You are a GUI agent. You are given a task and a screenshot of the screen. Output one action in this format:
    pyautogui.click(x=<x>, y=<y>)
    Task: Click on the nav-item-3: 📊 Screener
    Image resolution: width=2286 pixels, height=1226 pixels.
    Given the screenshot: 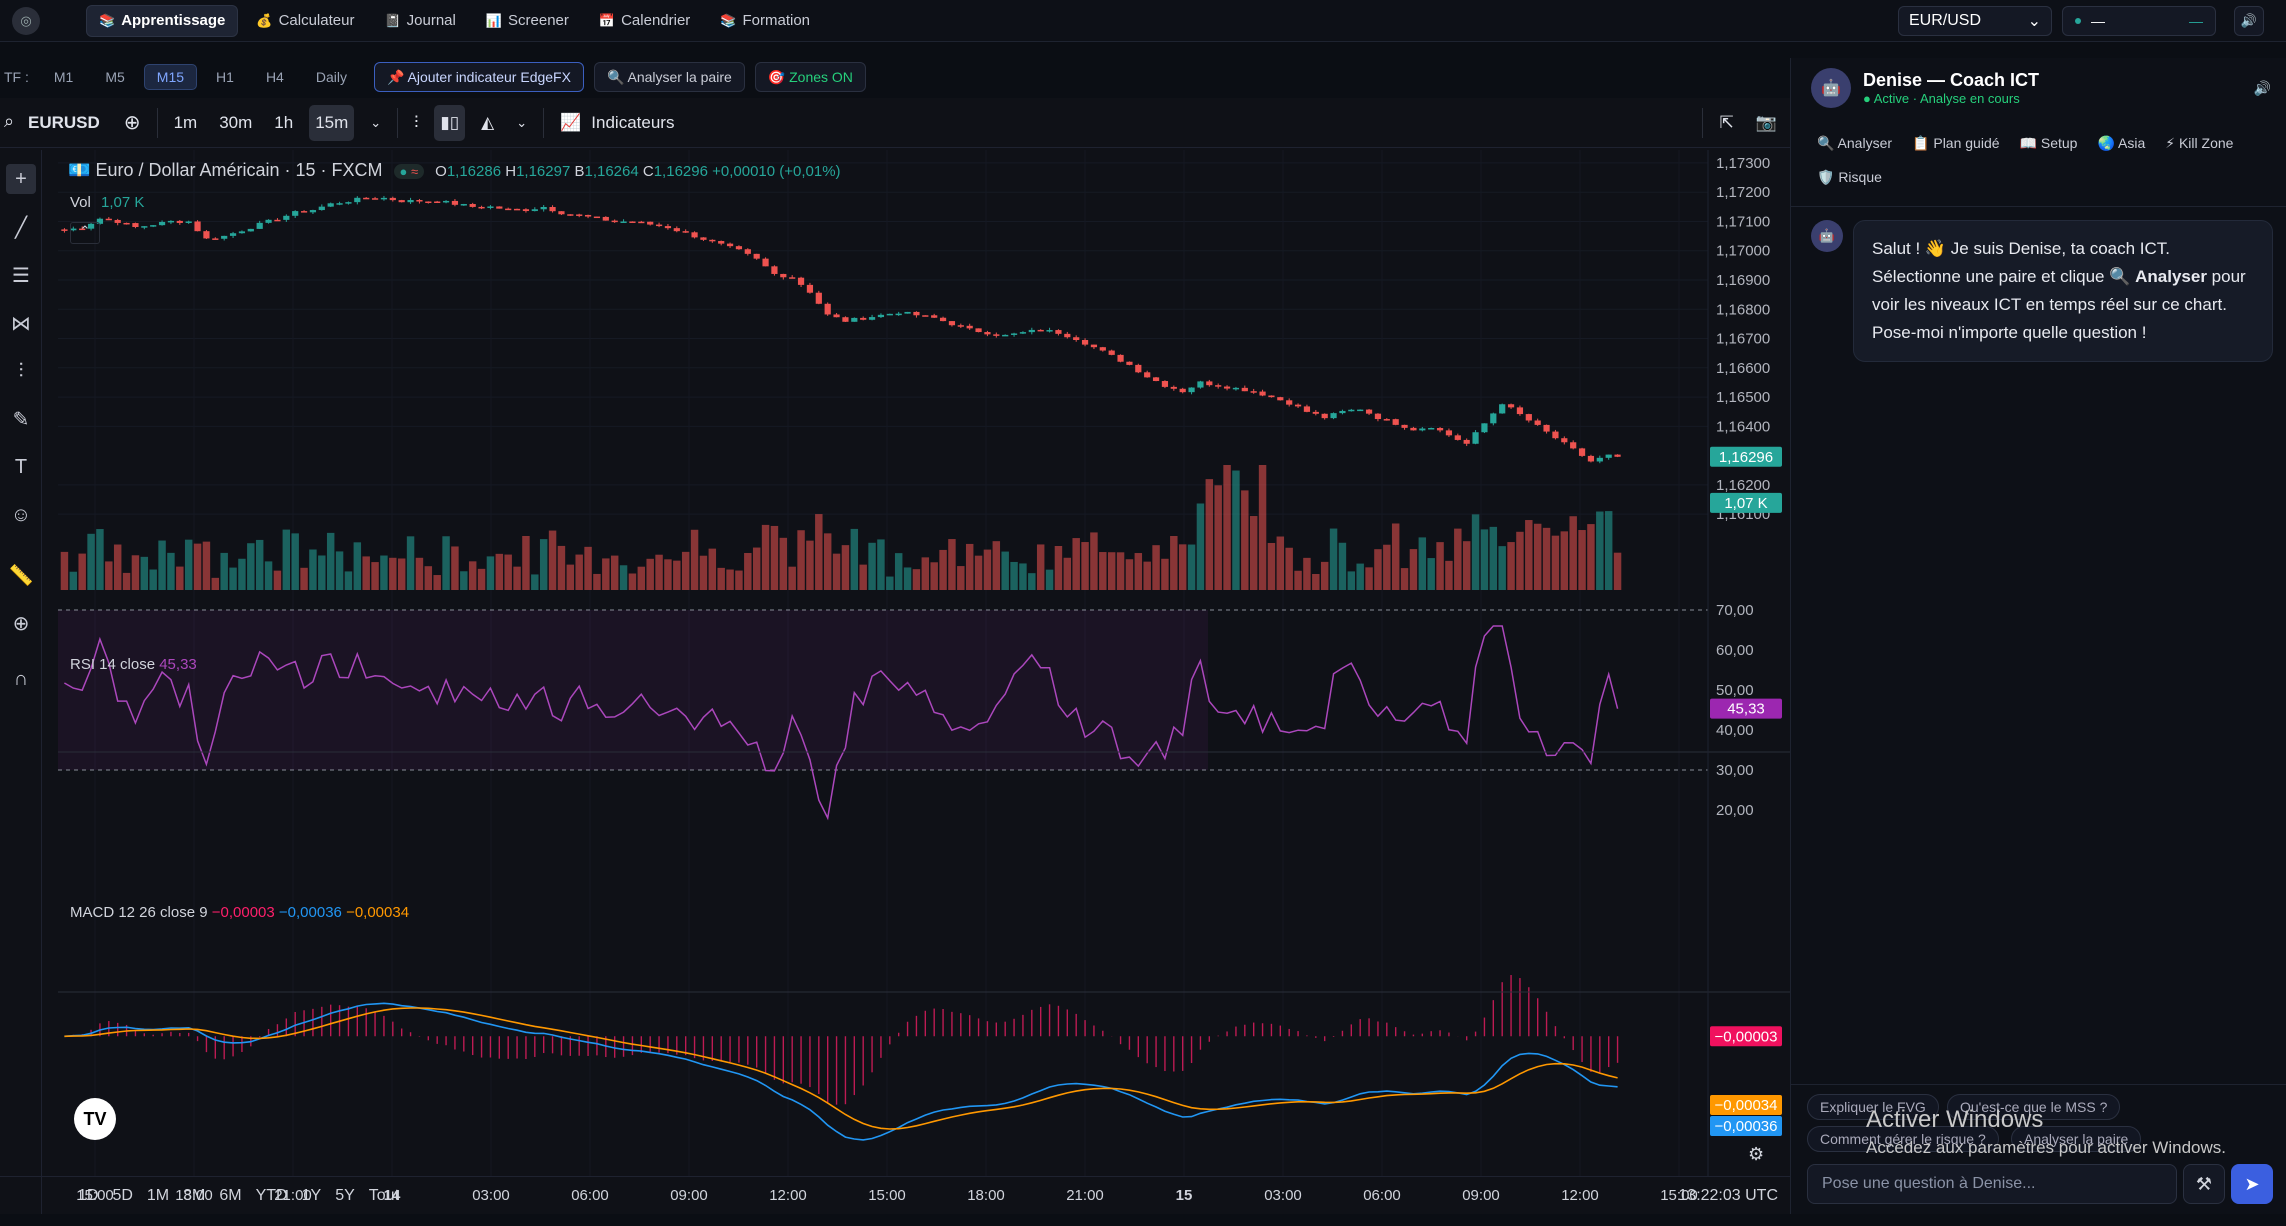 What is the action you would take?
    pyautogui.click(x=527, y=21)
    